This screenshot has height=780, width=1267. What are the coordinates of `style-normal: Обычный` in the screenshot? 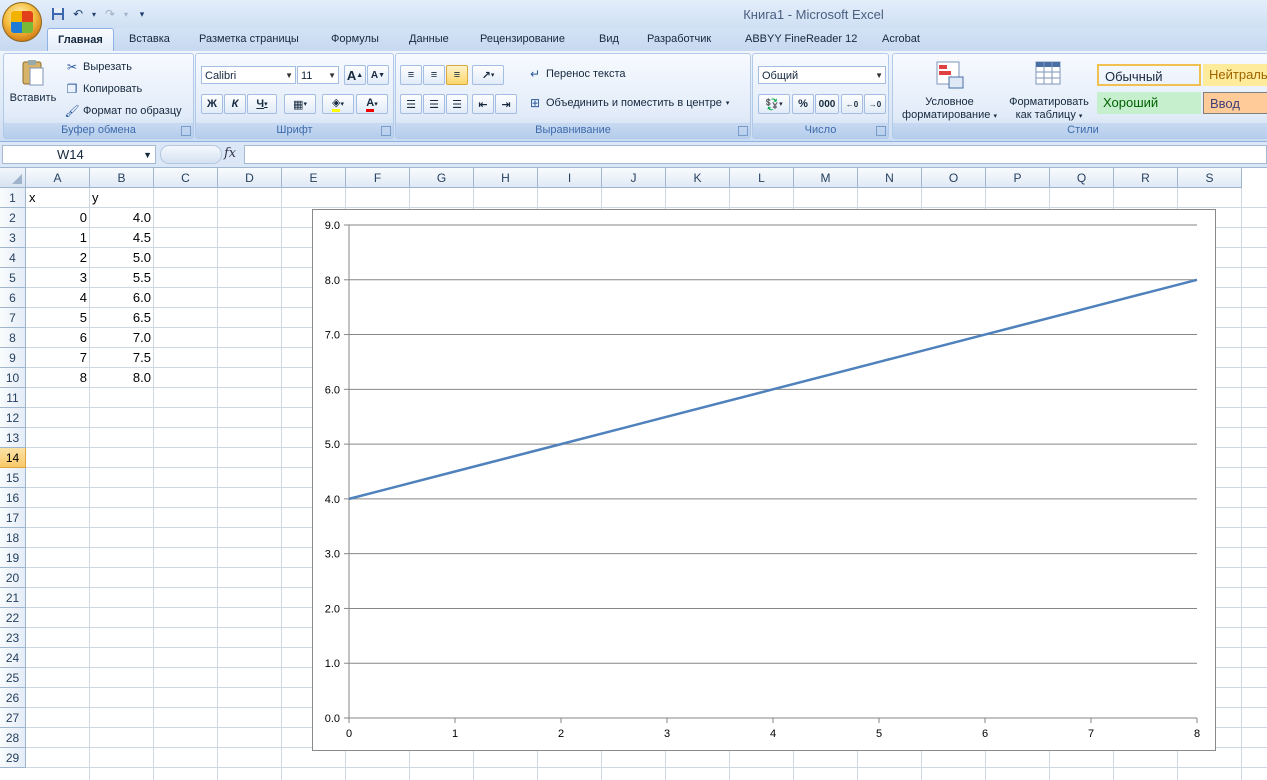 It's located at (1149, 75).